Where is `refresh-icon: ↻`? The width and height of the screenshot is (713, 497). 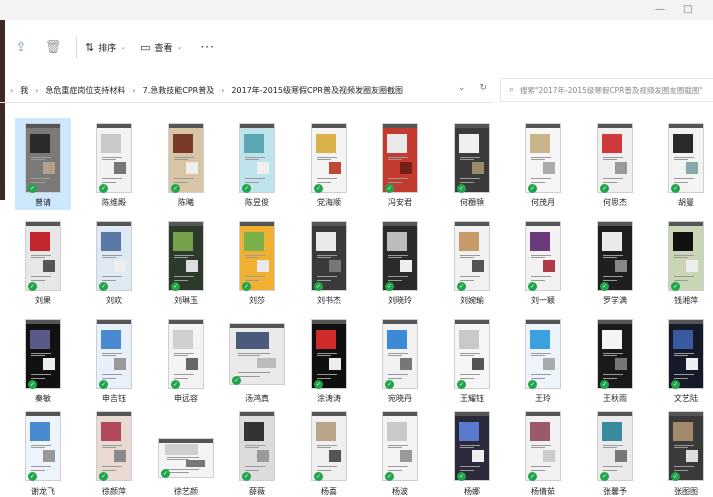 refresh-icon: ↻ is located at coordinates (483, 88).